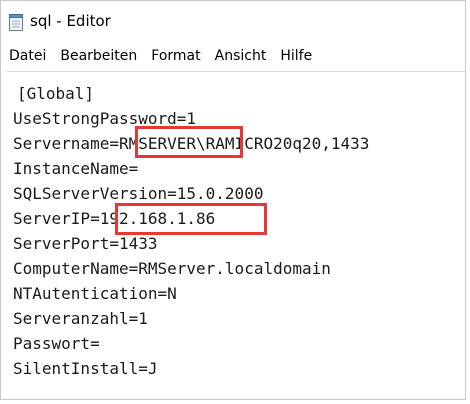 Image resolution: width=470 pixels, height=404 pixels. I want to click on editor-line: ServerPort=1433, so click(85, 243).